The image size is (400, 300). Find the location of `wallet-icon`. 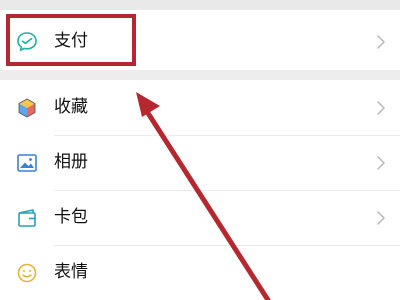

wallet-icon is located at coordinates (27, 42).